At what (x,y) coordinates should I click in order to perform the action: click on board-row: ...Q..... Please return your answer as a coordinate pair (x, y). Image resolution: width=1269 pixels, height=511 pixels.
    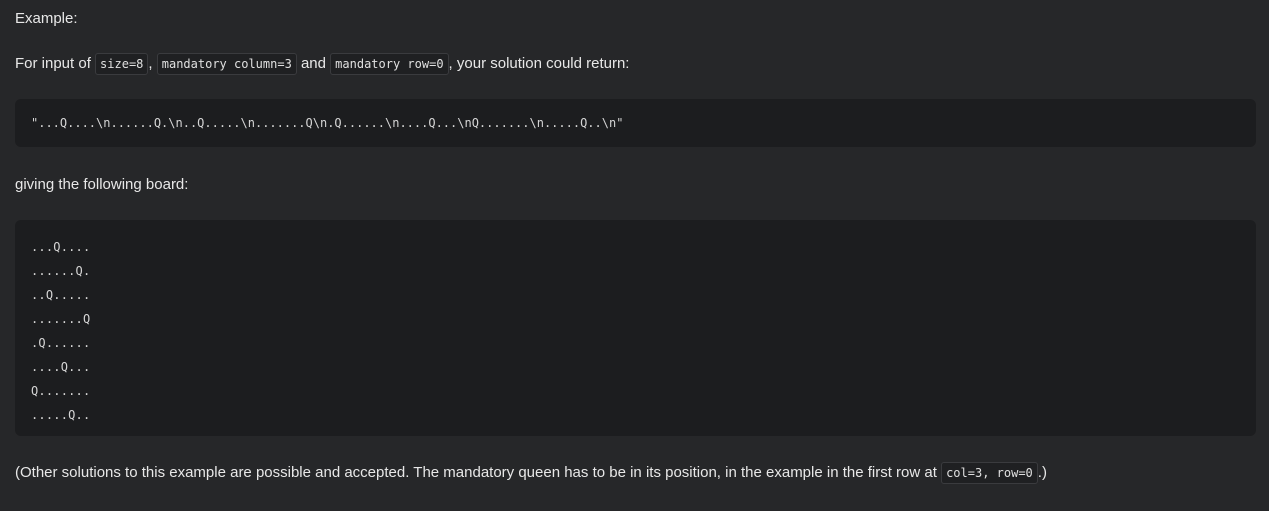
    Looking at the image, I should click on (61, 247).